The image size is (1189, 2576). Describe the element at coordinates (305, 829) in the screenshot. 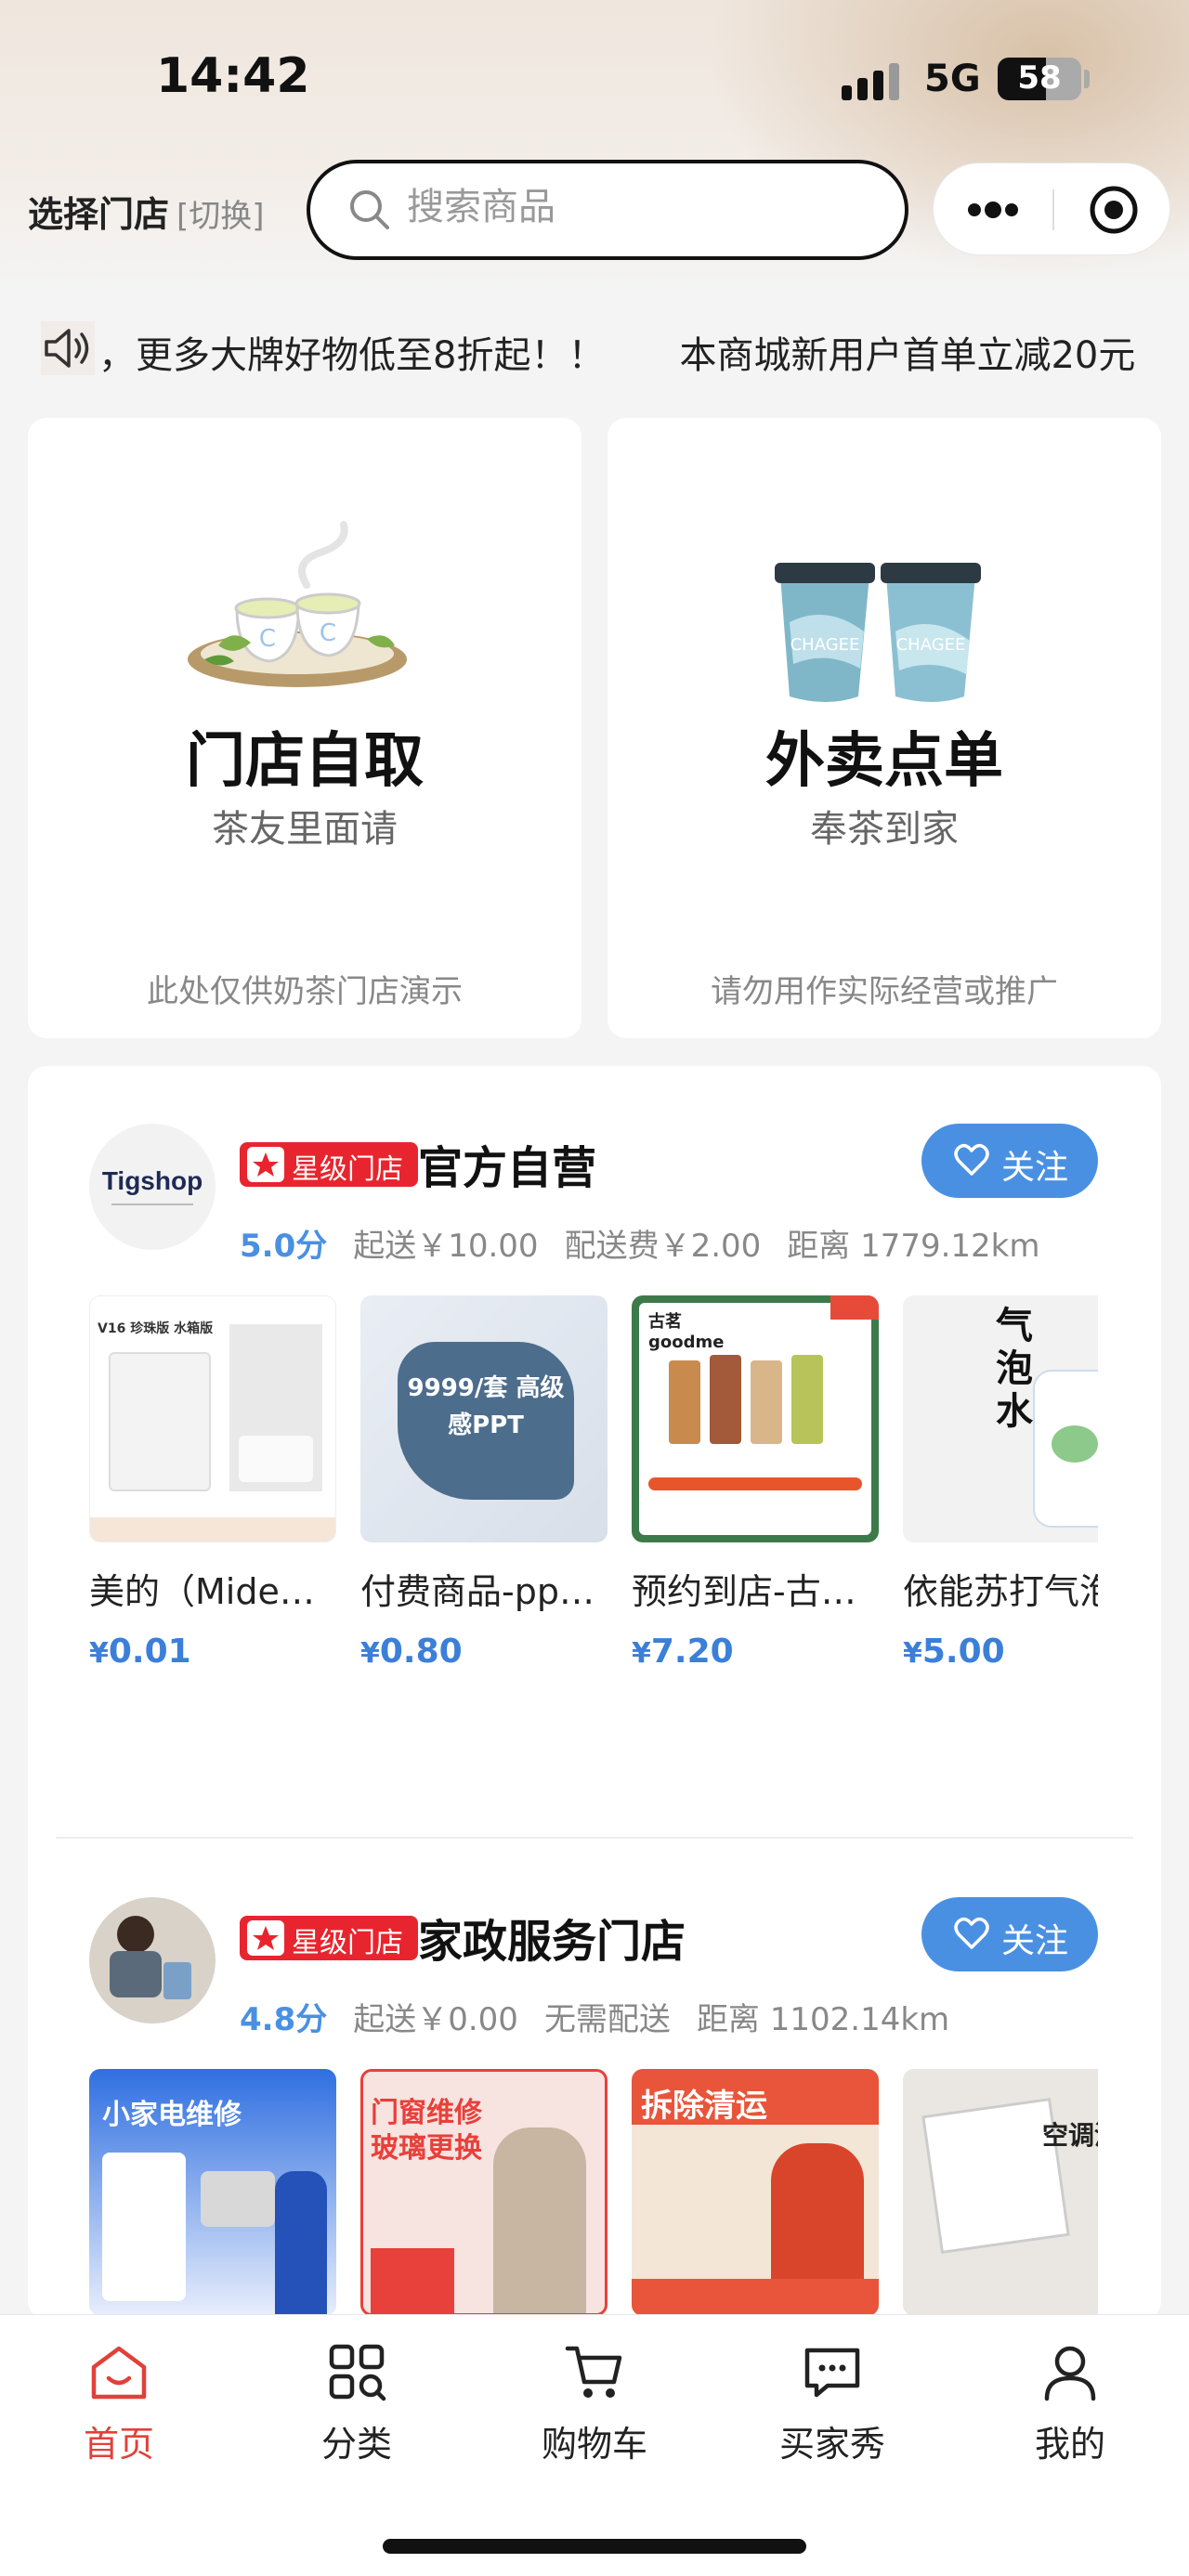

I see `entry-subtitle: 茶友里面请` at that location.